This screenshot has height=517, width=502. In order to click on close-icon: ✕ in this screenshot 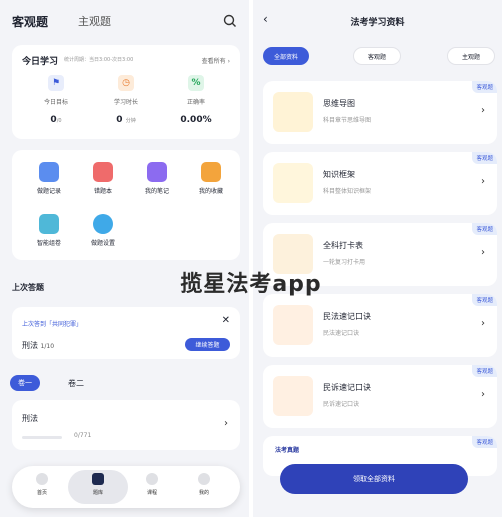, I will do `click(226, 320)`.